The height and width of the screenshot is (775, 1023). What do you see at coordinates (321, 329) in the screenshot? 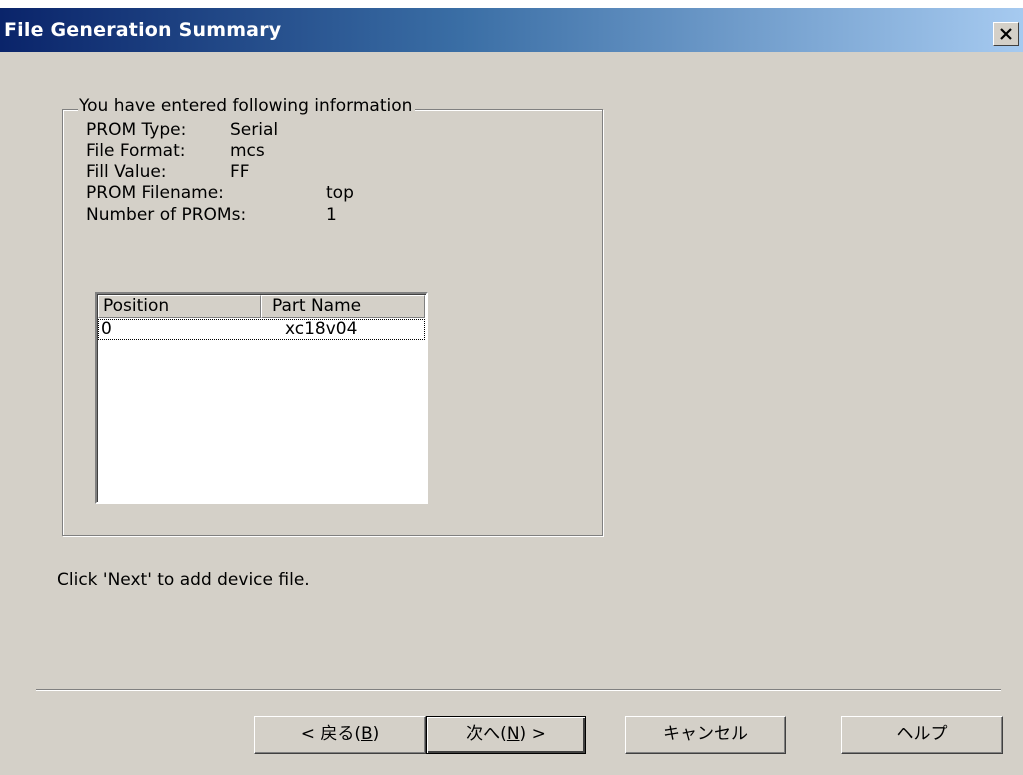
I see `cell-part-name: xc18v04` at bounding box center [321, 329].